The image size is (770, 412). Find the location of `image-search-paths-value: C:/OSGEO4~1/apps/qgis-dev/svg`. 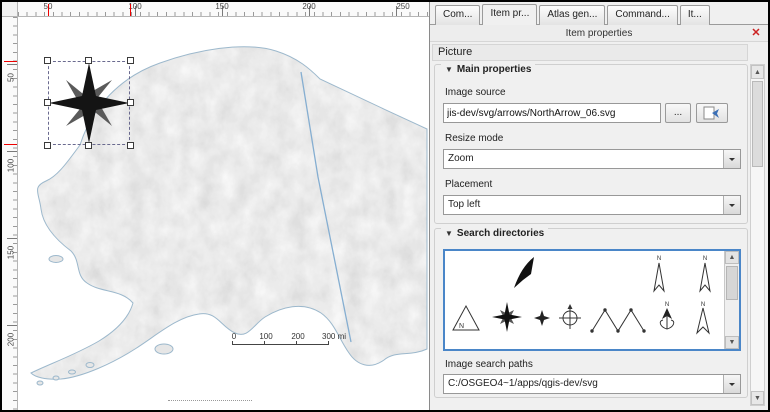

image-search-paths-value: C:/OSGEO4~1/apps/qgis-dev/svg is located at coordinates (523, 383).